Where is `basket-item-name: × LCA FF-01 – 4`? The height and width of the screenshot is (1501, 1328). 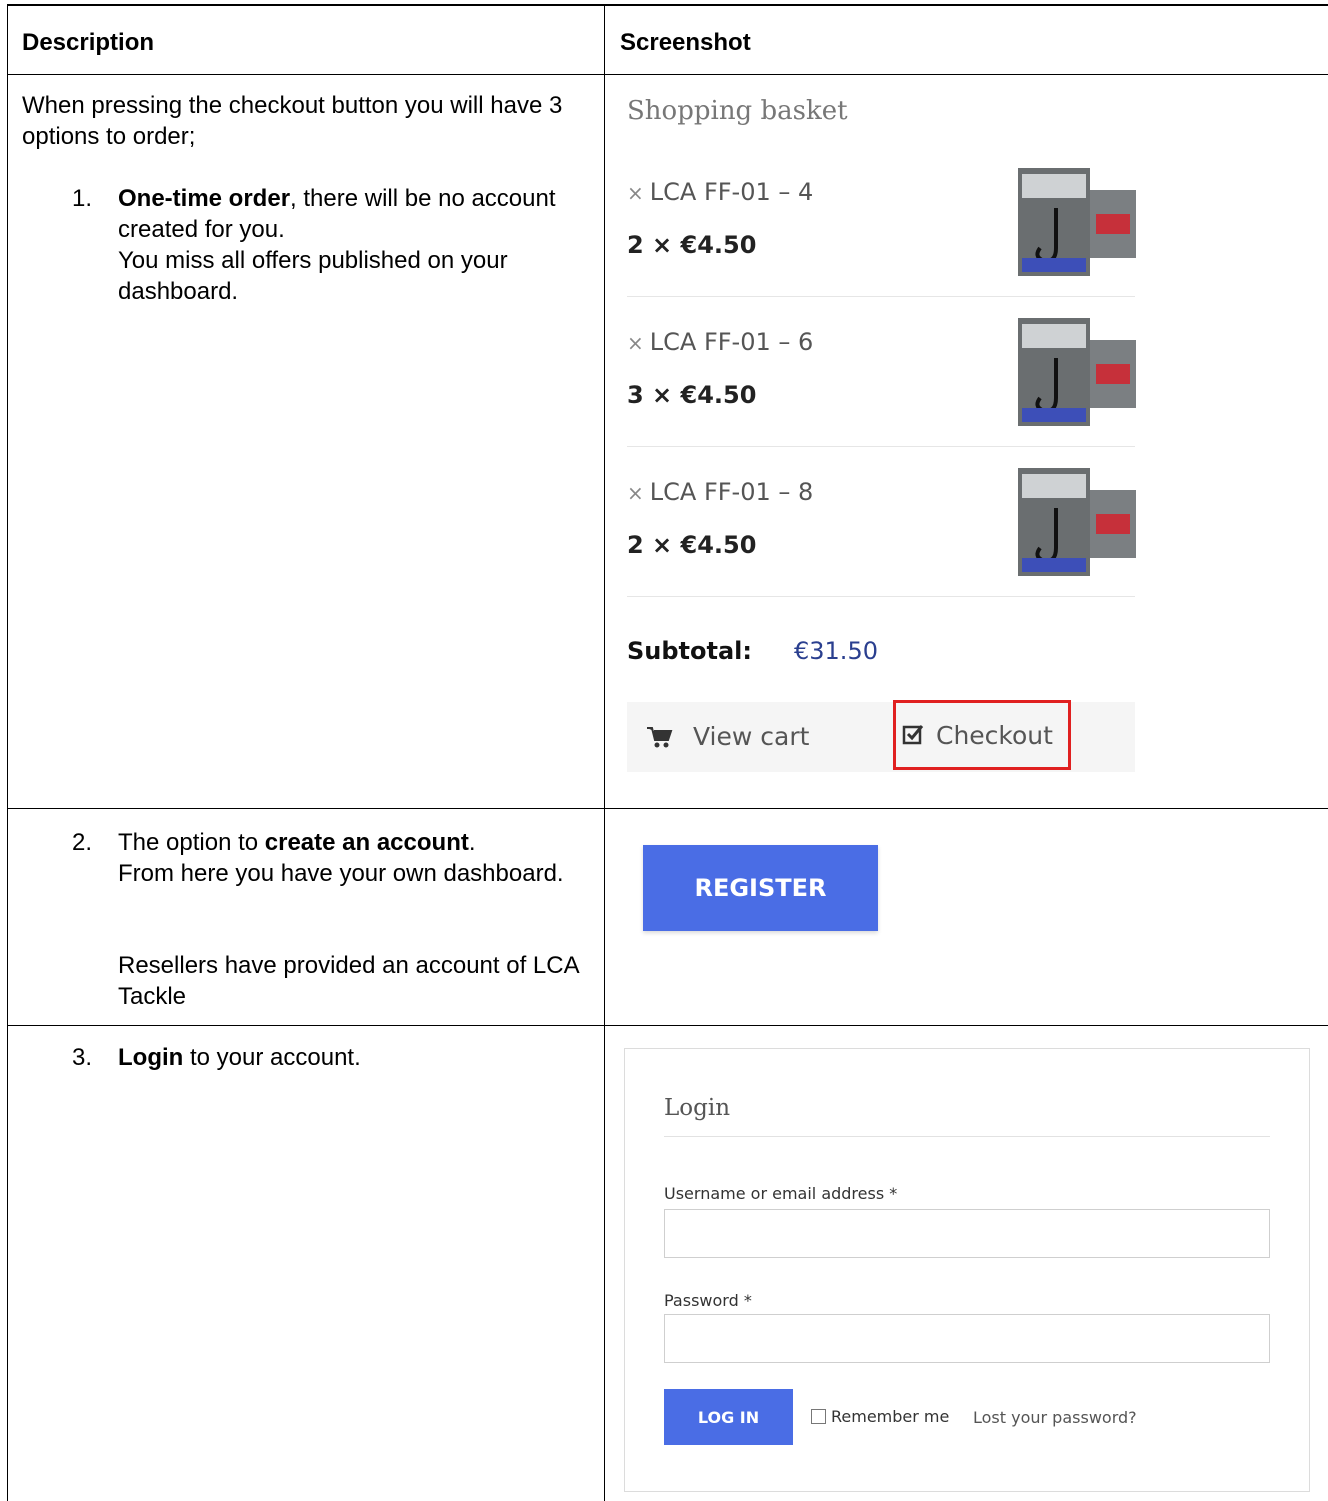 basket-item-name: × LCA FF-01 – 4 is located at coordinates (720, 192).